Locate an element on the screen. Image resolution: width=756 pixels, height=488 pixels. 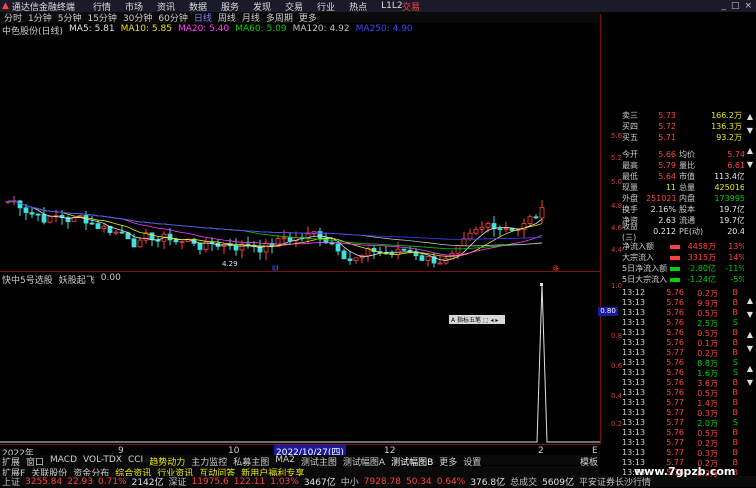
flow-label: 大宗流入 is located at coordinates (638, 257).